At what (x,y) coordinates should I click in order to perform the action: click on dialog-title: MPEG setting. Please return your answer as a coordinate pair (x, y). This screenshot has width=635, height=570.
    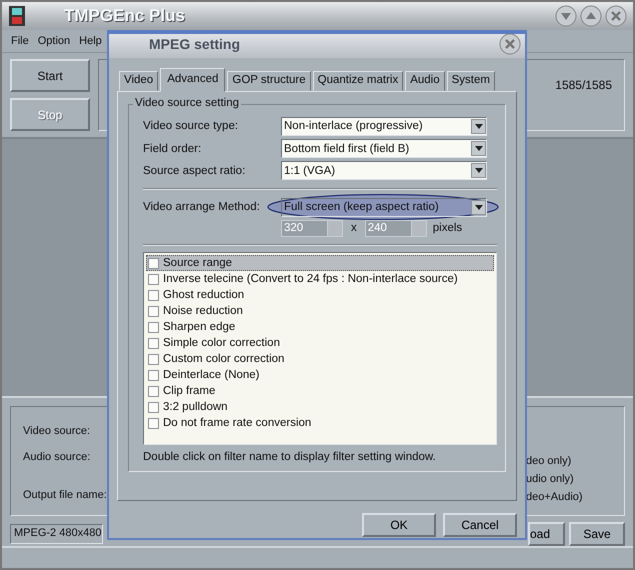
    Looking at the image, I should click on (194, 44).